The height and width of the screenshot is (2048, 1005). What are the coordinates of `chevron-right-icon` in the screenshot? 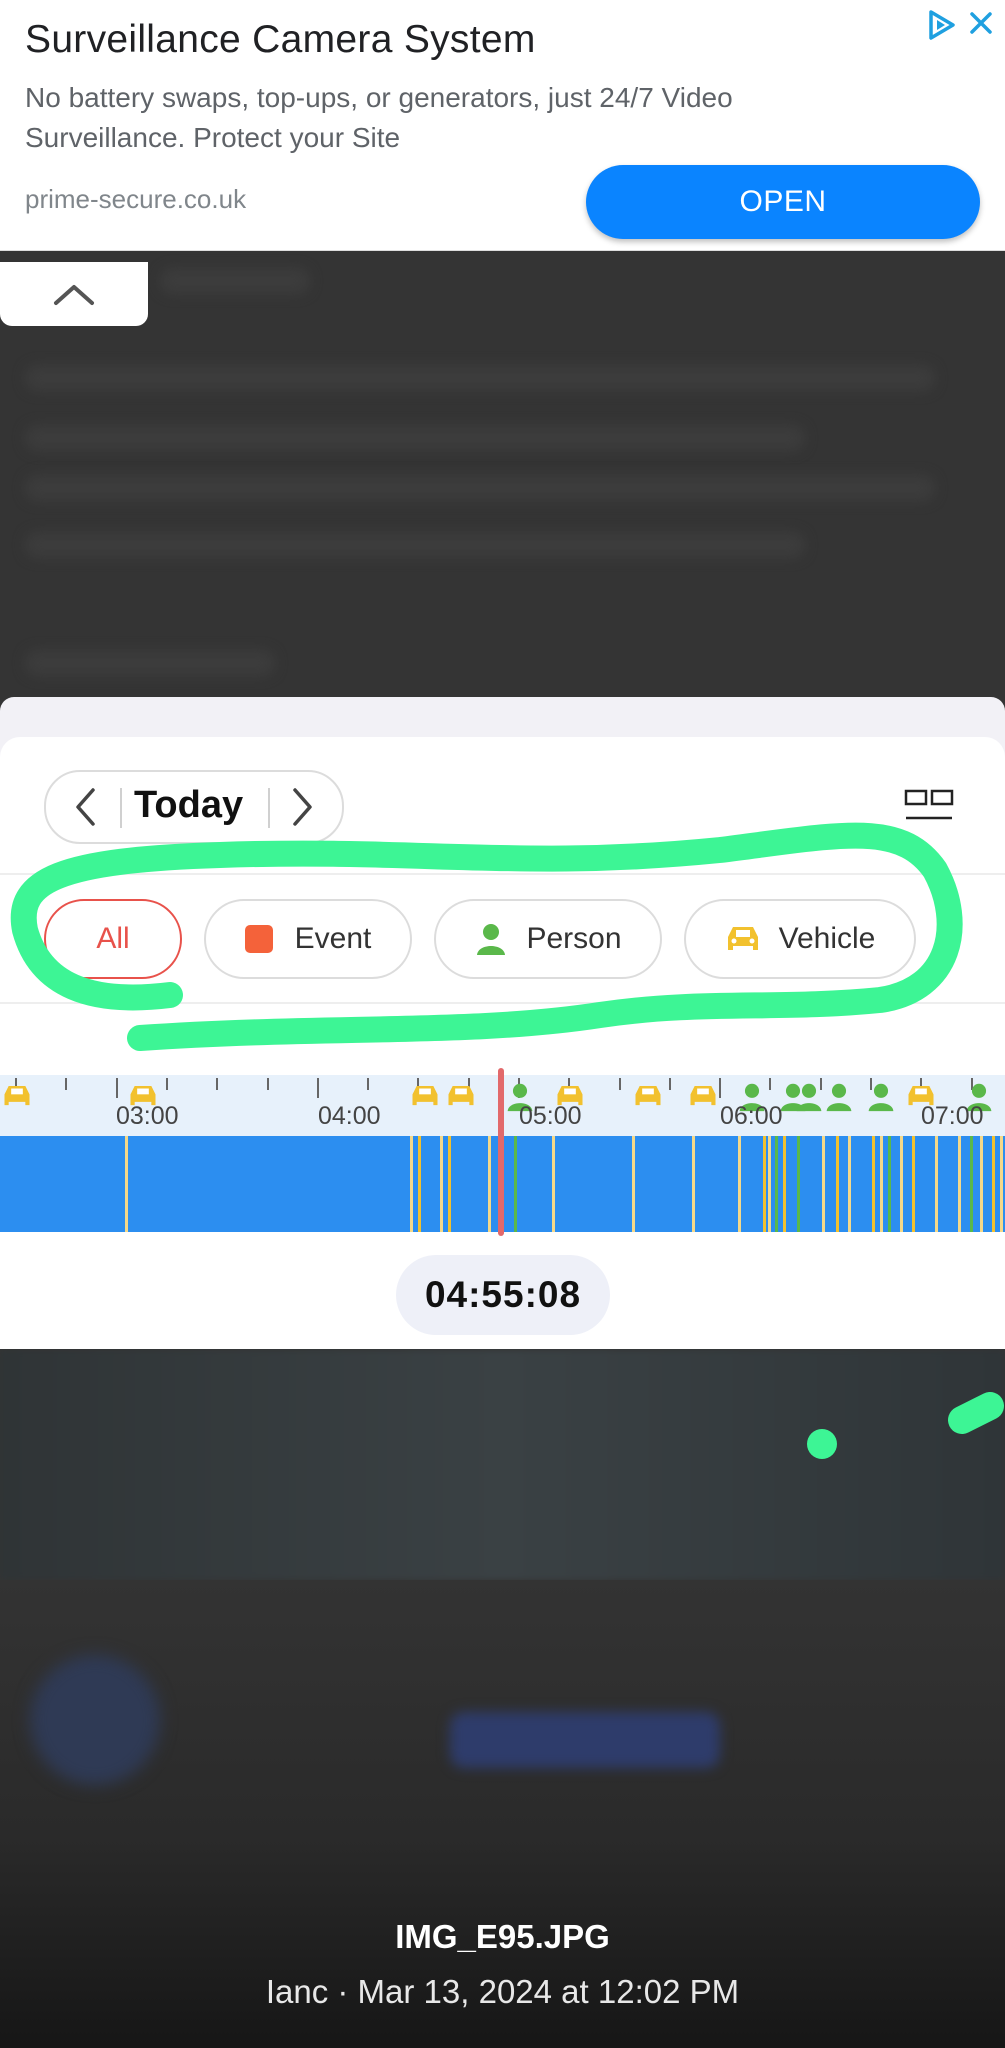 It's located at (302, 807).